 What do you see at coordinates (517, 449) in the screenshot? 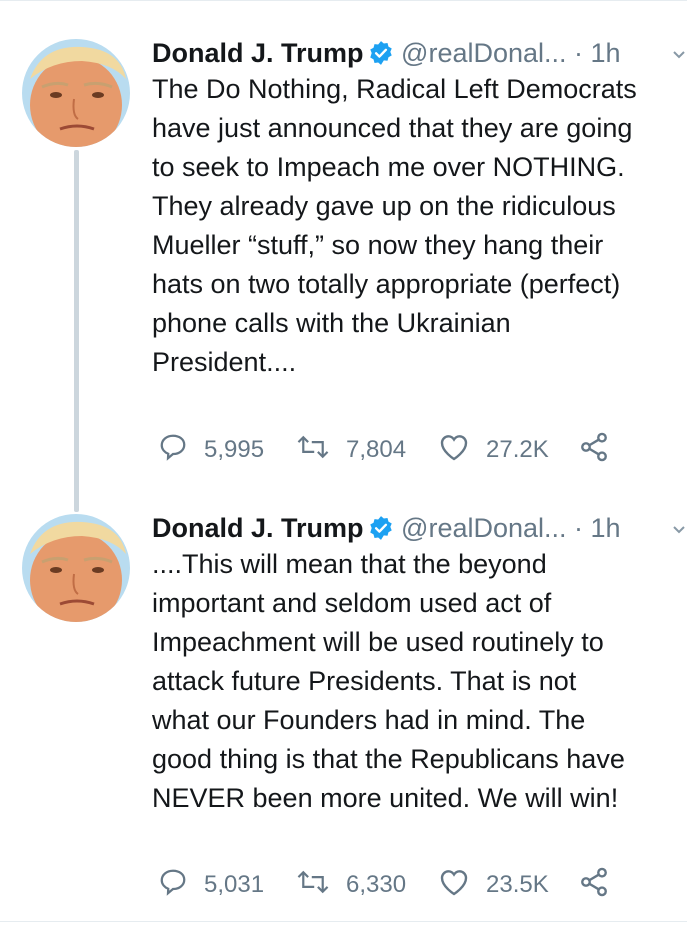
I see `like-count: 27.2K` at bounding box center [517, 449].